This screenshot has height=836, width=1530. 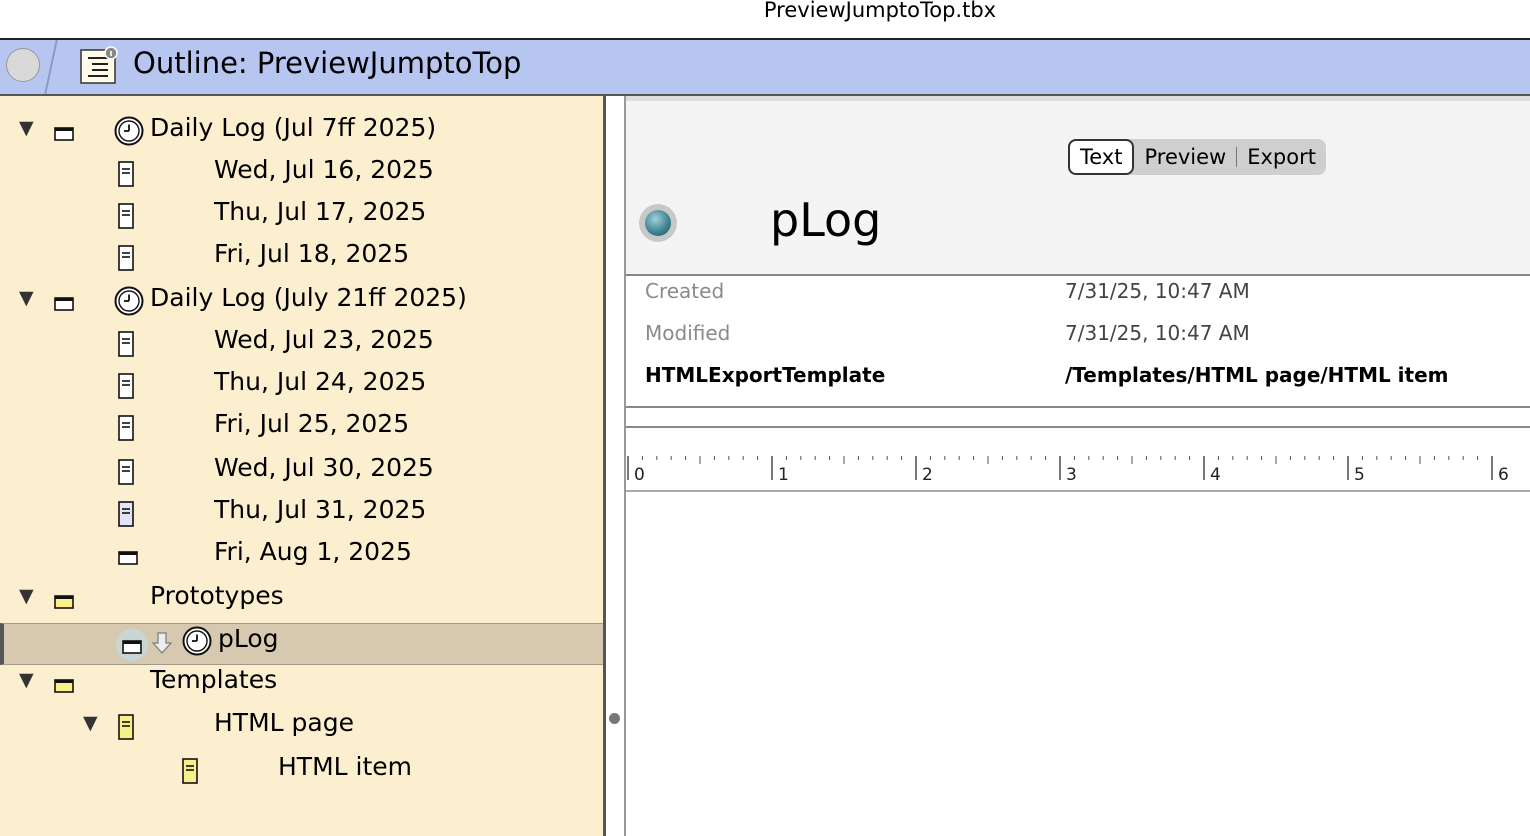 I want to click on outline-item-label: Prototypes, so click(x=217, y=595).